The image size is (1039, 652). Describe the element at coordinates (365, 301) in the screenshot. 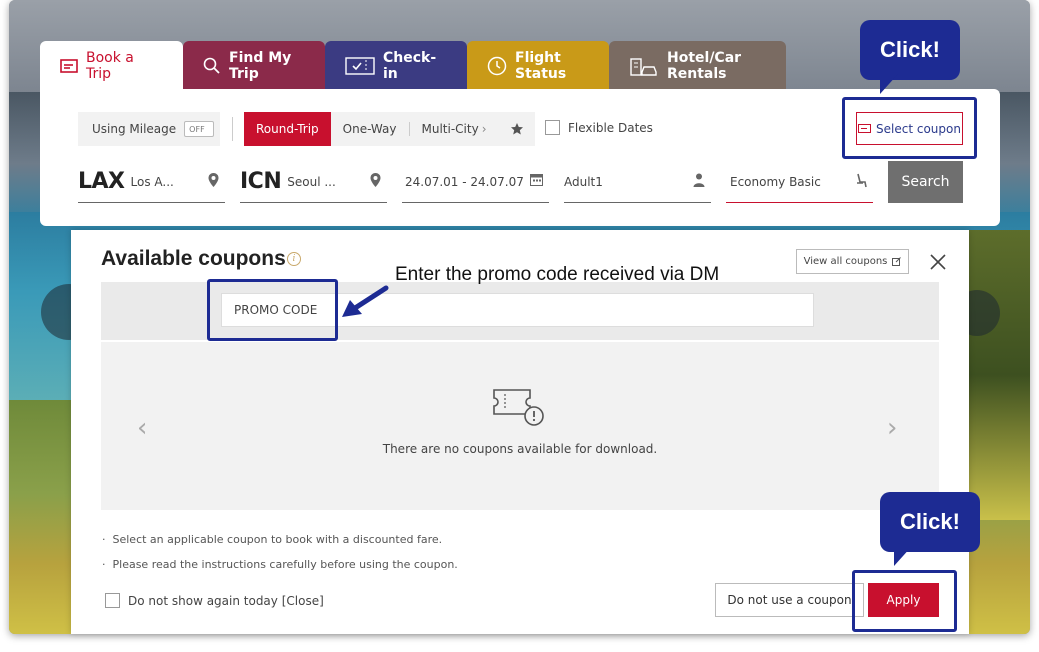

I see `arrow-left-icon` at that location.